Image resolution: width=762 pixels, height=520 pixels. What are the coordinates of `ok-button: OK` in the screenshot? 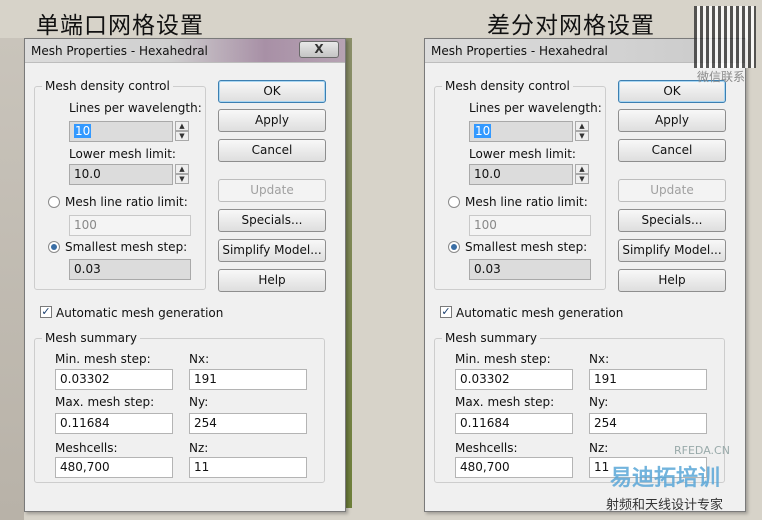 It's located at (272, 91).